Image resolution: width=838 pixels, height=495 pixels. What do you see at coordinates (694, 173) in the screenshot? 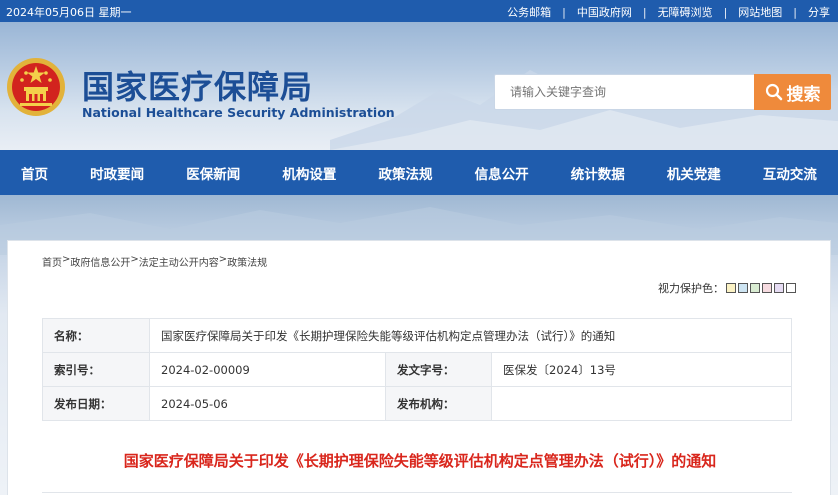
I see `nav-party-building: 机关党建` at bounding box center [694, 173].